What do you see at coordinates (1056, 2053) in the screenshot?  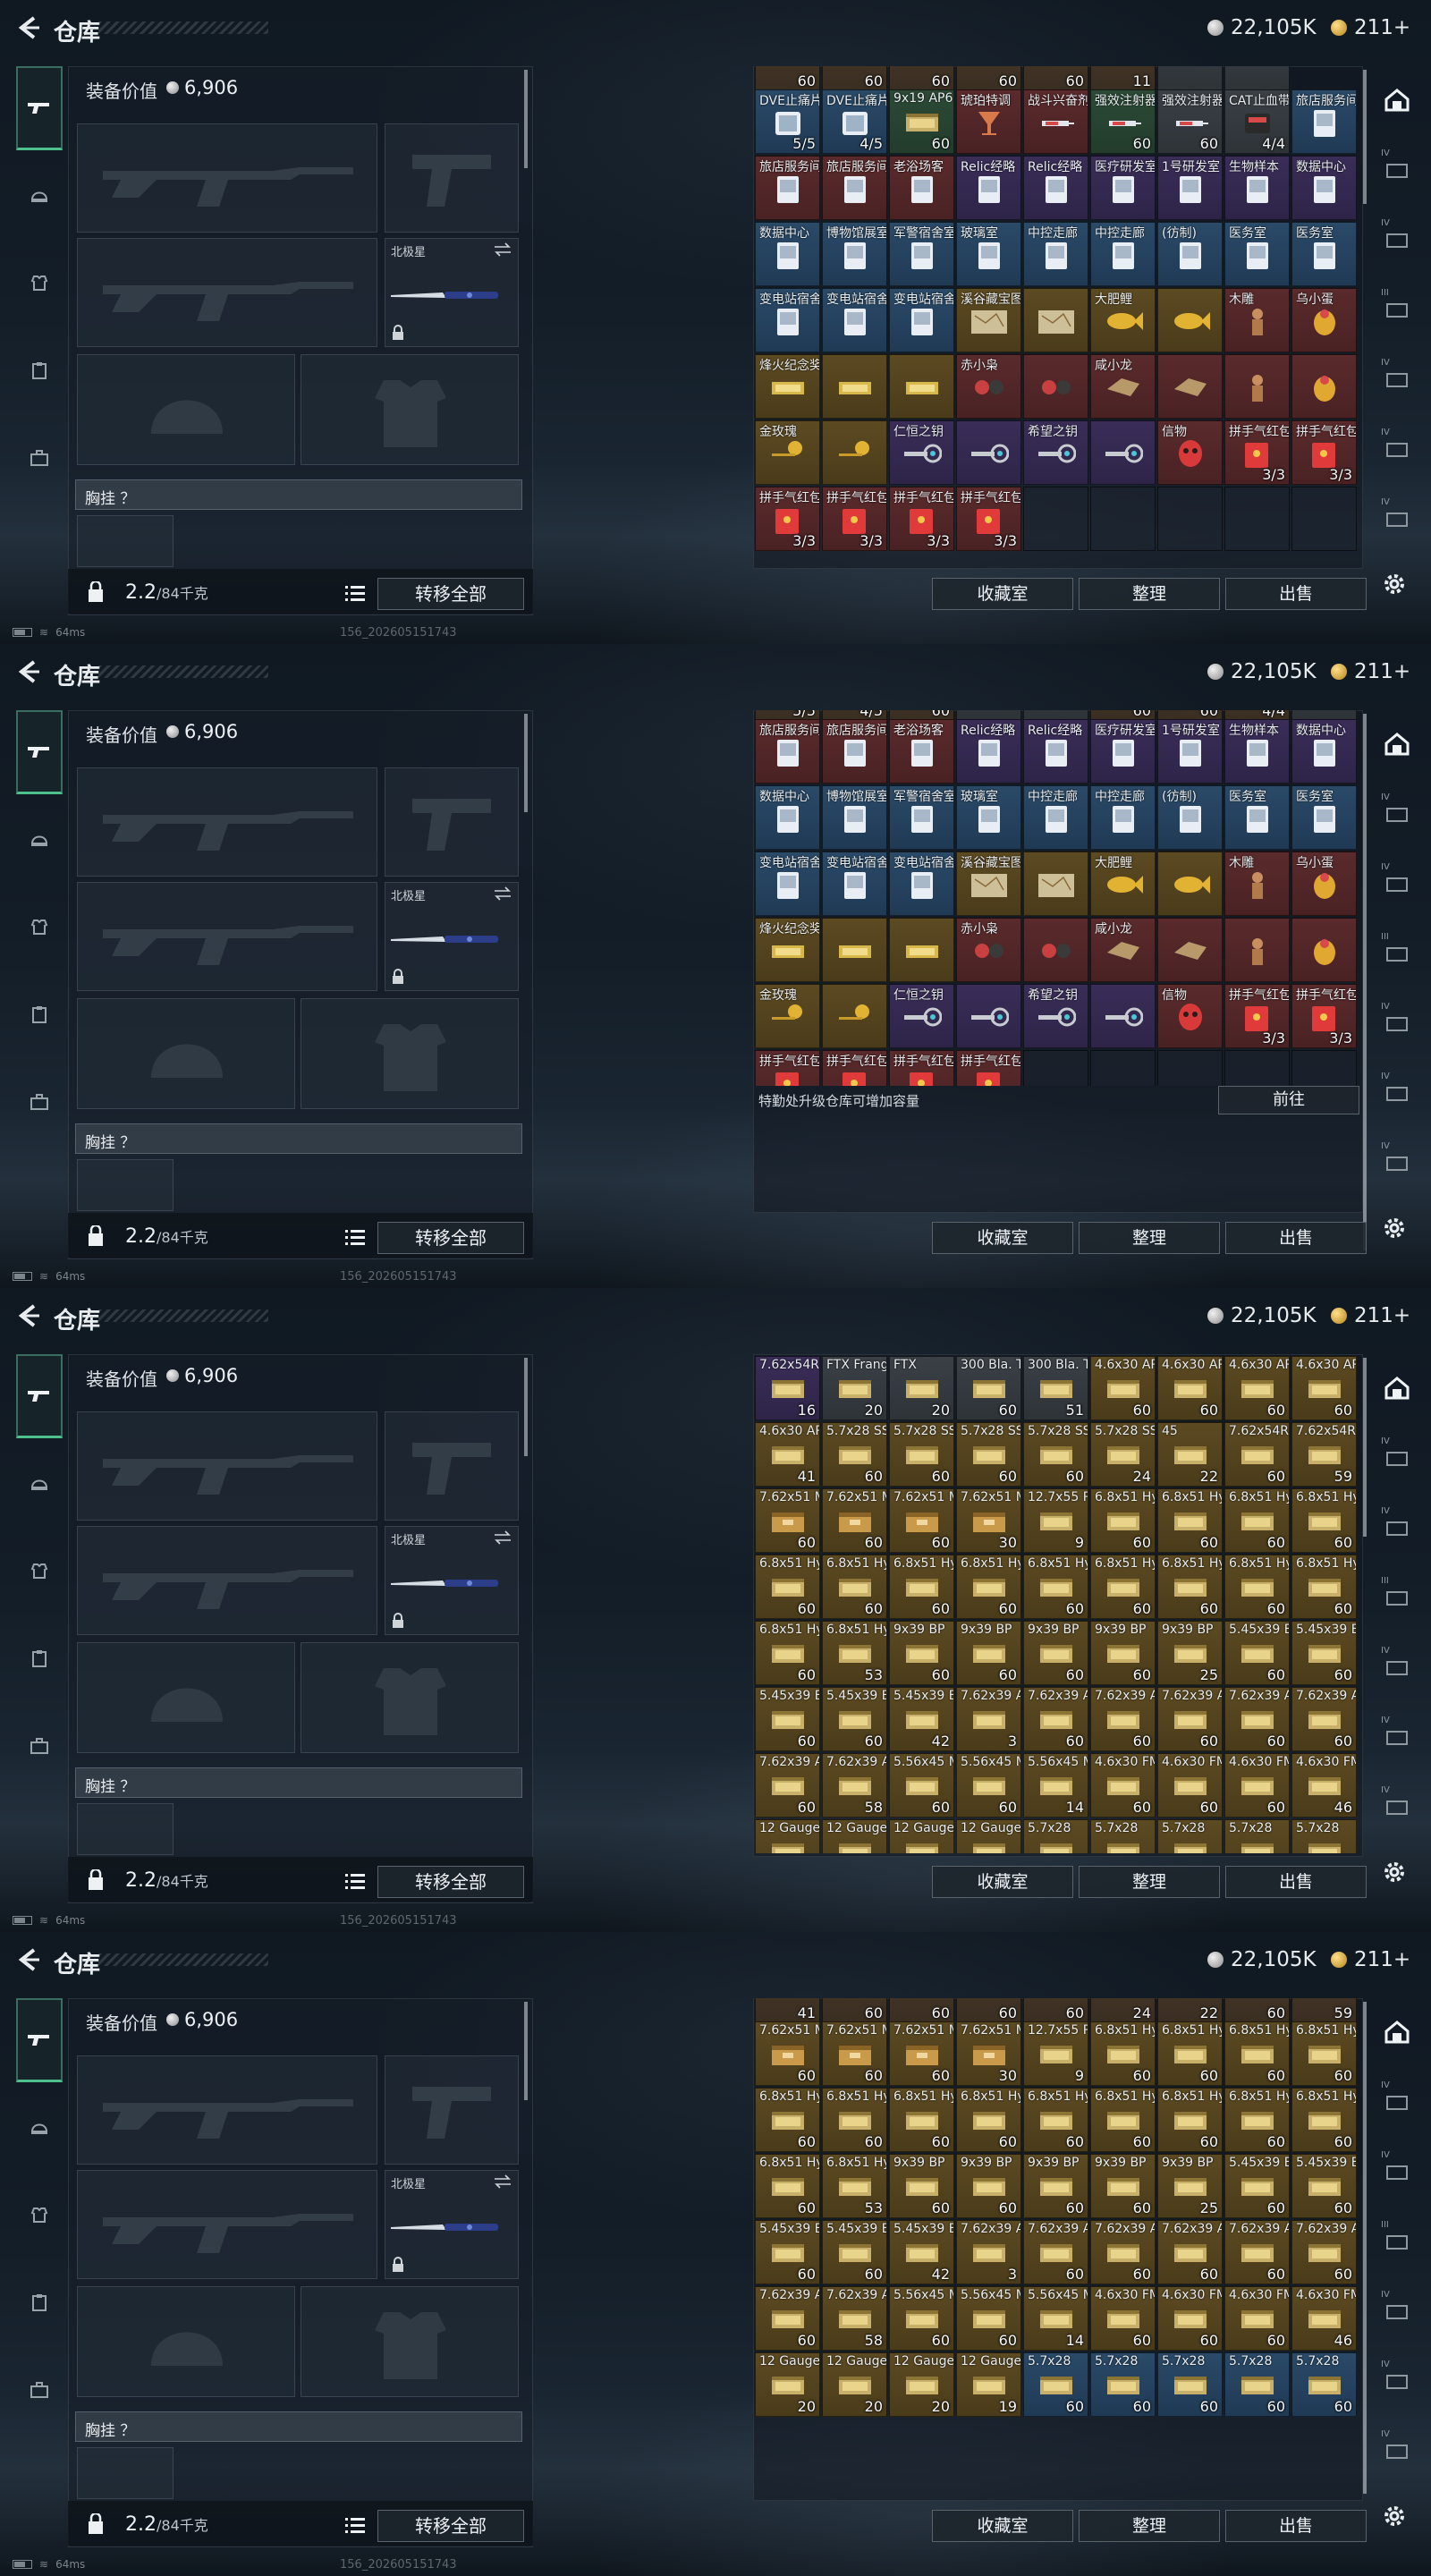 I see `inventory-item: 12.7x55 PS12B 9` at bounding box center [1056, 2053].